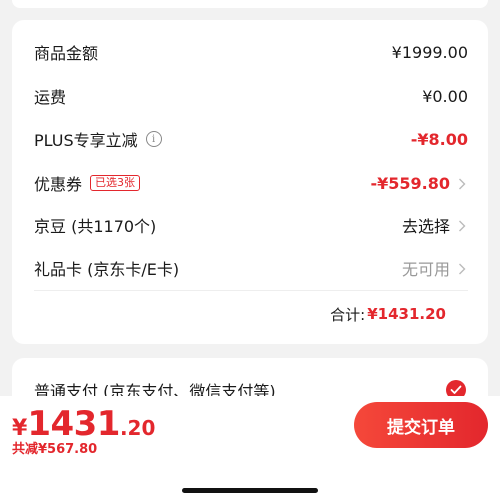 The image size is (500, 503). What do you see at coordinates (251, 139) in the screenshot?
I see `plus-discount-row: PLUS专享立减 i -¥8.00` at bounding box center [251, 139].